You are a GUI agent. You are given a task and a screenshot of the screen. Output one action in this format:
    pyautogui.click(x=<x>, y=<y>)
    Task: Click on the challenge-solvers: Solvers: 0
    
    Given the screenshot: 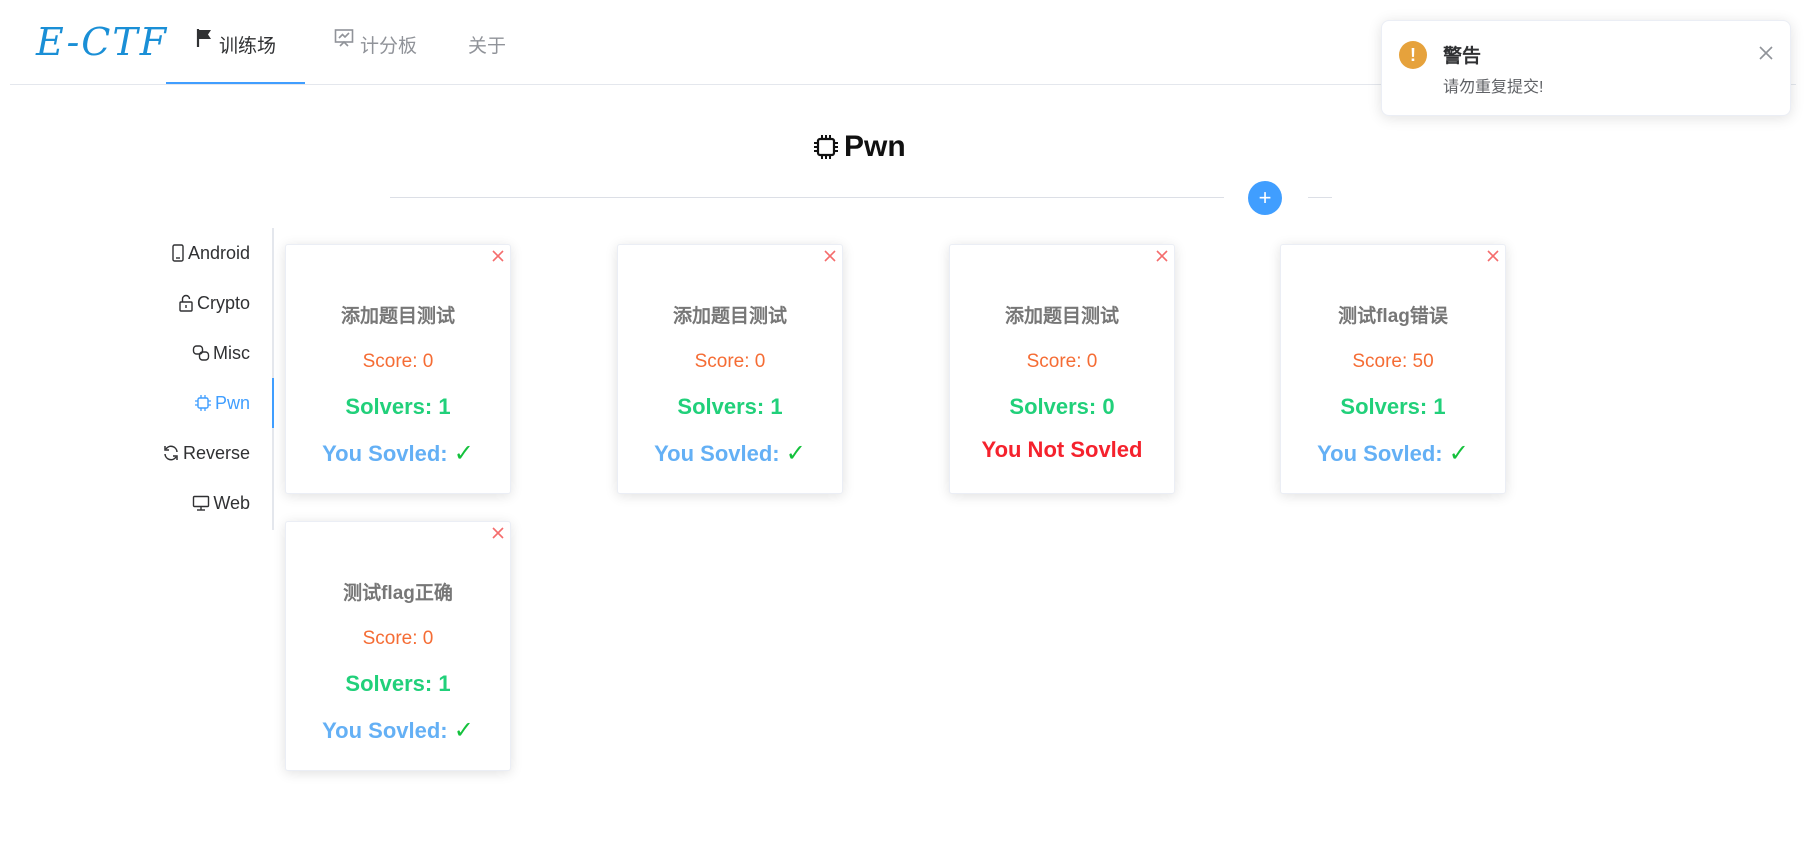 What is the action you would take?
    pyautogui.click(x=1062, y=406)
    